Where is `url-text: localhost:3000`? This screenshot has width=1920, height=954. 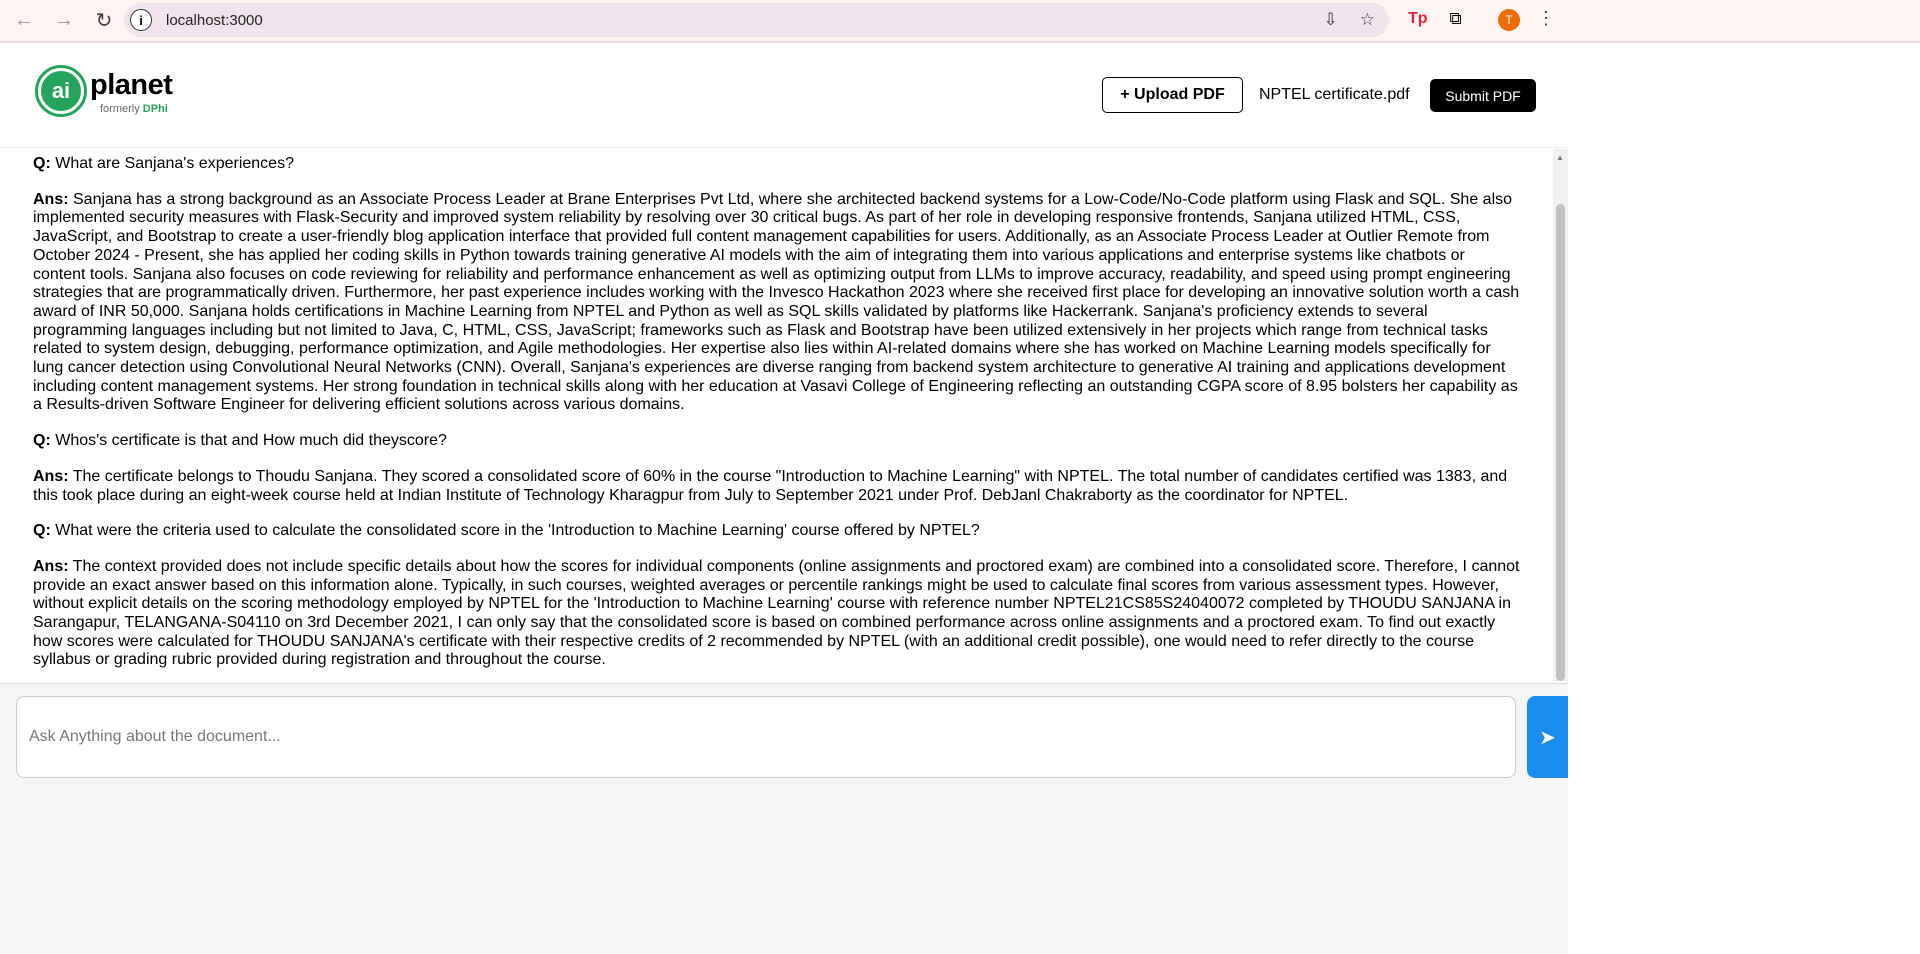 url-text: localhost:3000 is located at coordinates (214, 20).